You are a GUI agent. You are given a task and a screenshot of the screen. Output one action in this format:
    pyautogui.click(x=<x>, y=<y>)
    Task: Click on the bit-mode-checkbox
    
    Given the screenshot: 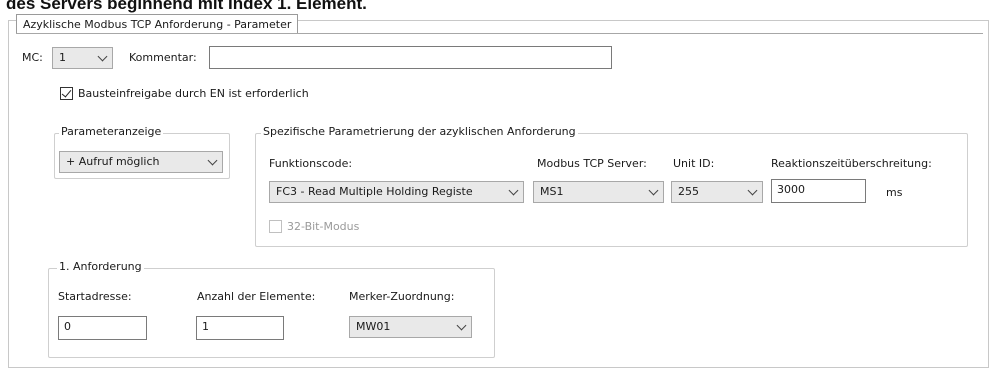 What is the action you would take?
    pyautogui.click(x=275, y=226)
    